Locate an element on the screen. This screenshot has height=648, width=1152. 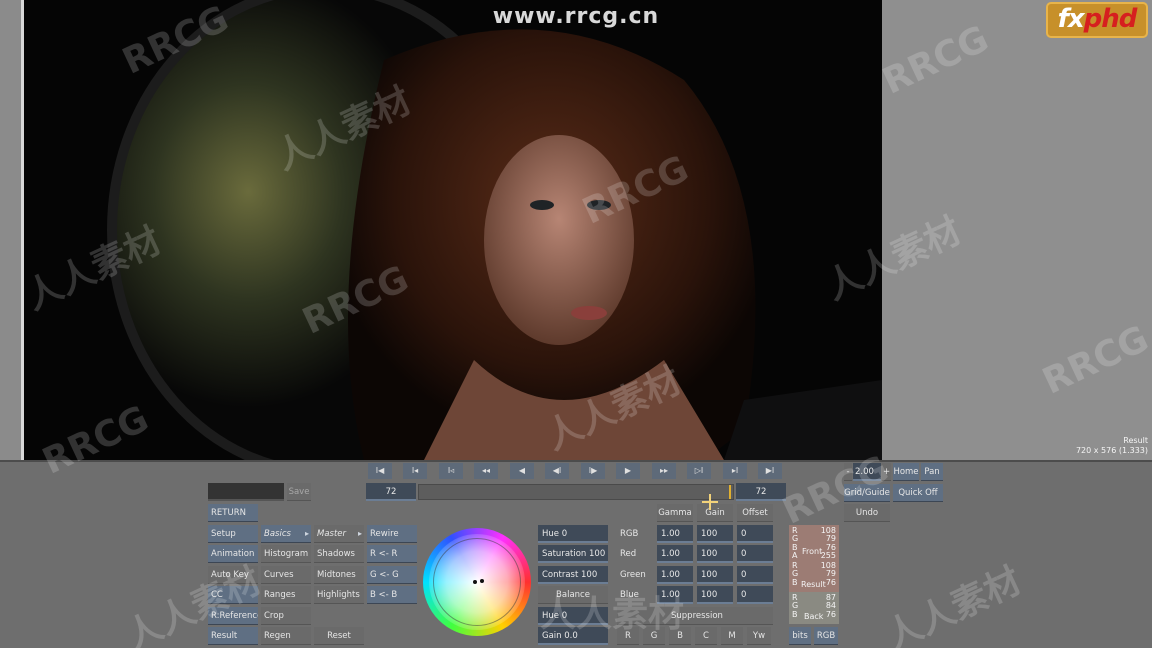
suppress-c-button: C is located at coordinates (706, 636).